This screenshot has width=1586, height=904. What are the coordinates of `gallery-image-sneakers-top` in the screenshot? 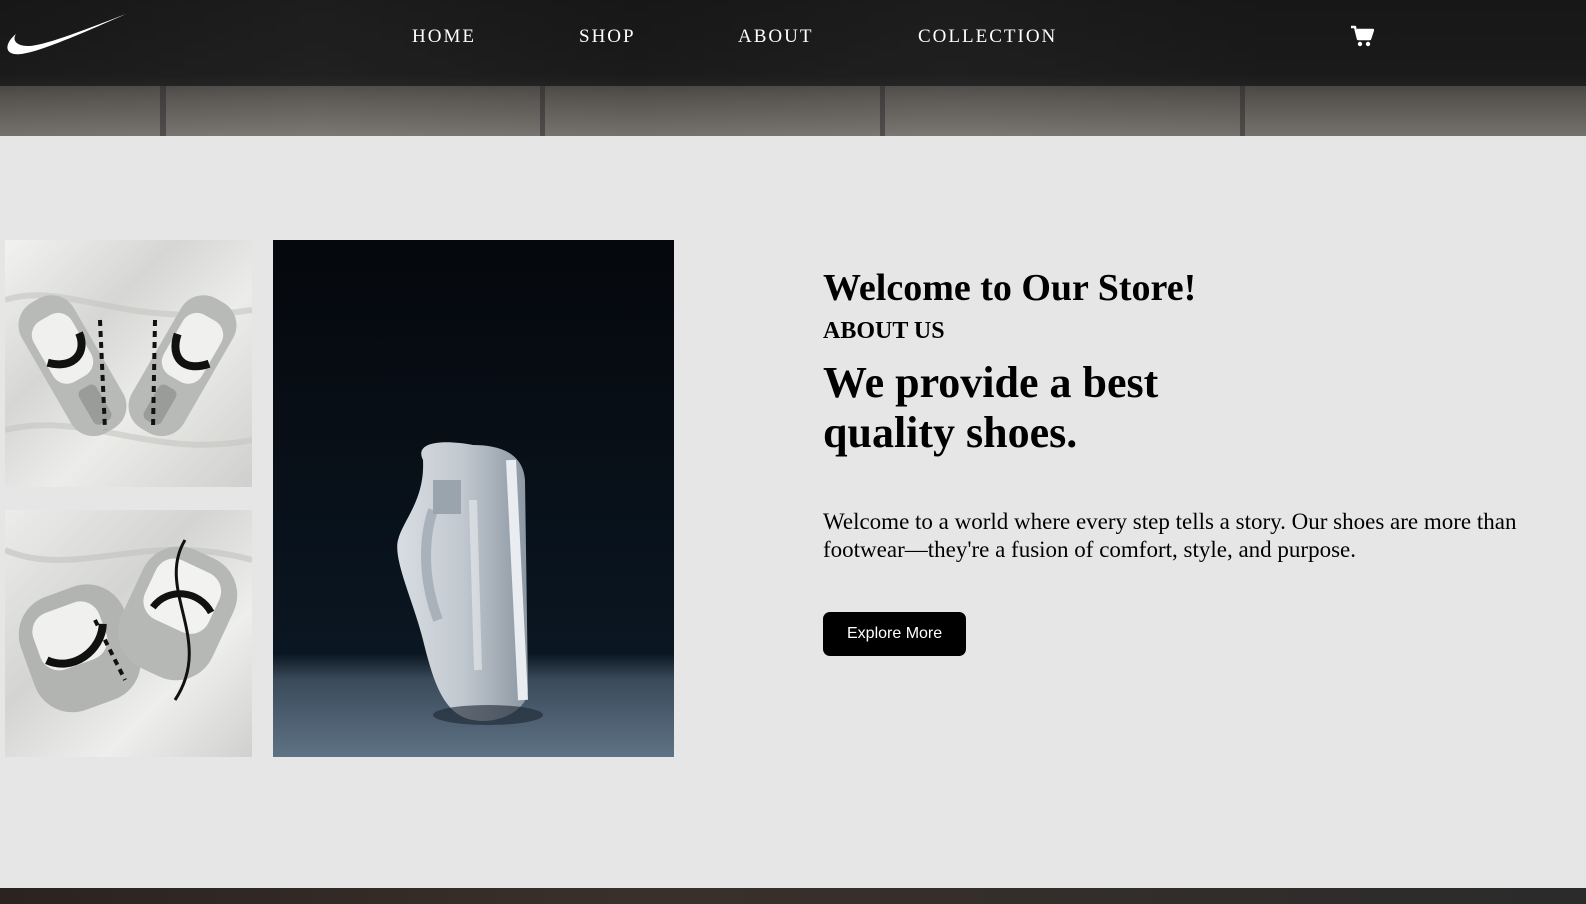 It's located at (128, 363).